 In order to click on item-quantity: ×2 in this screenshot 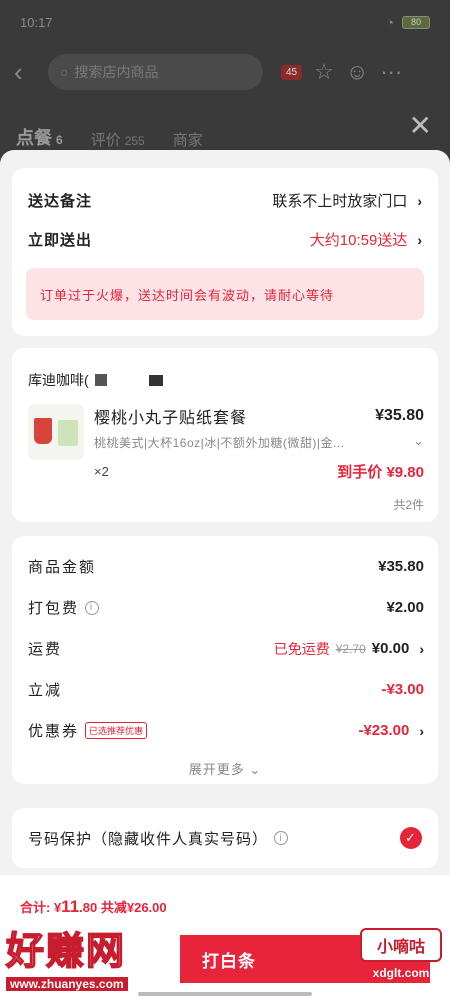, I will do `click(101, 471)`.